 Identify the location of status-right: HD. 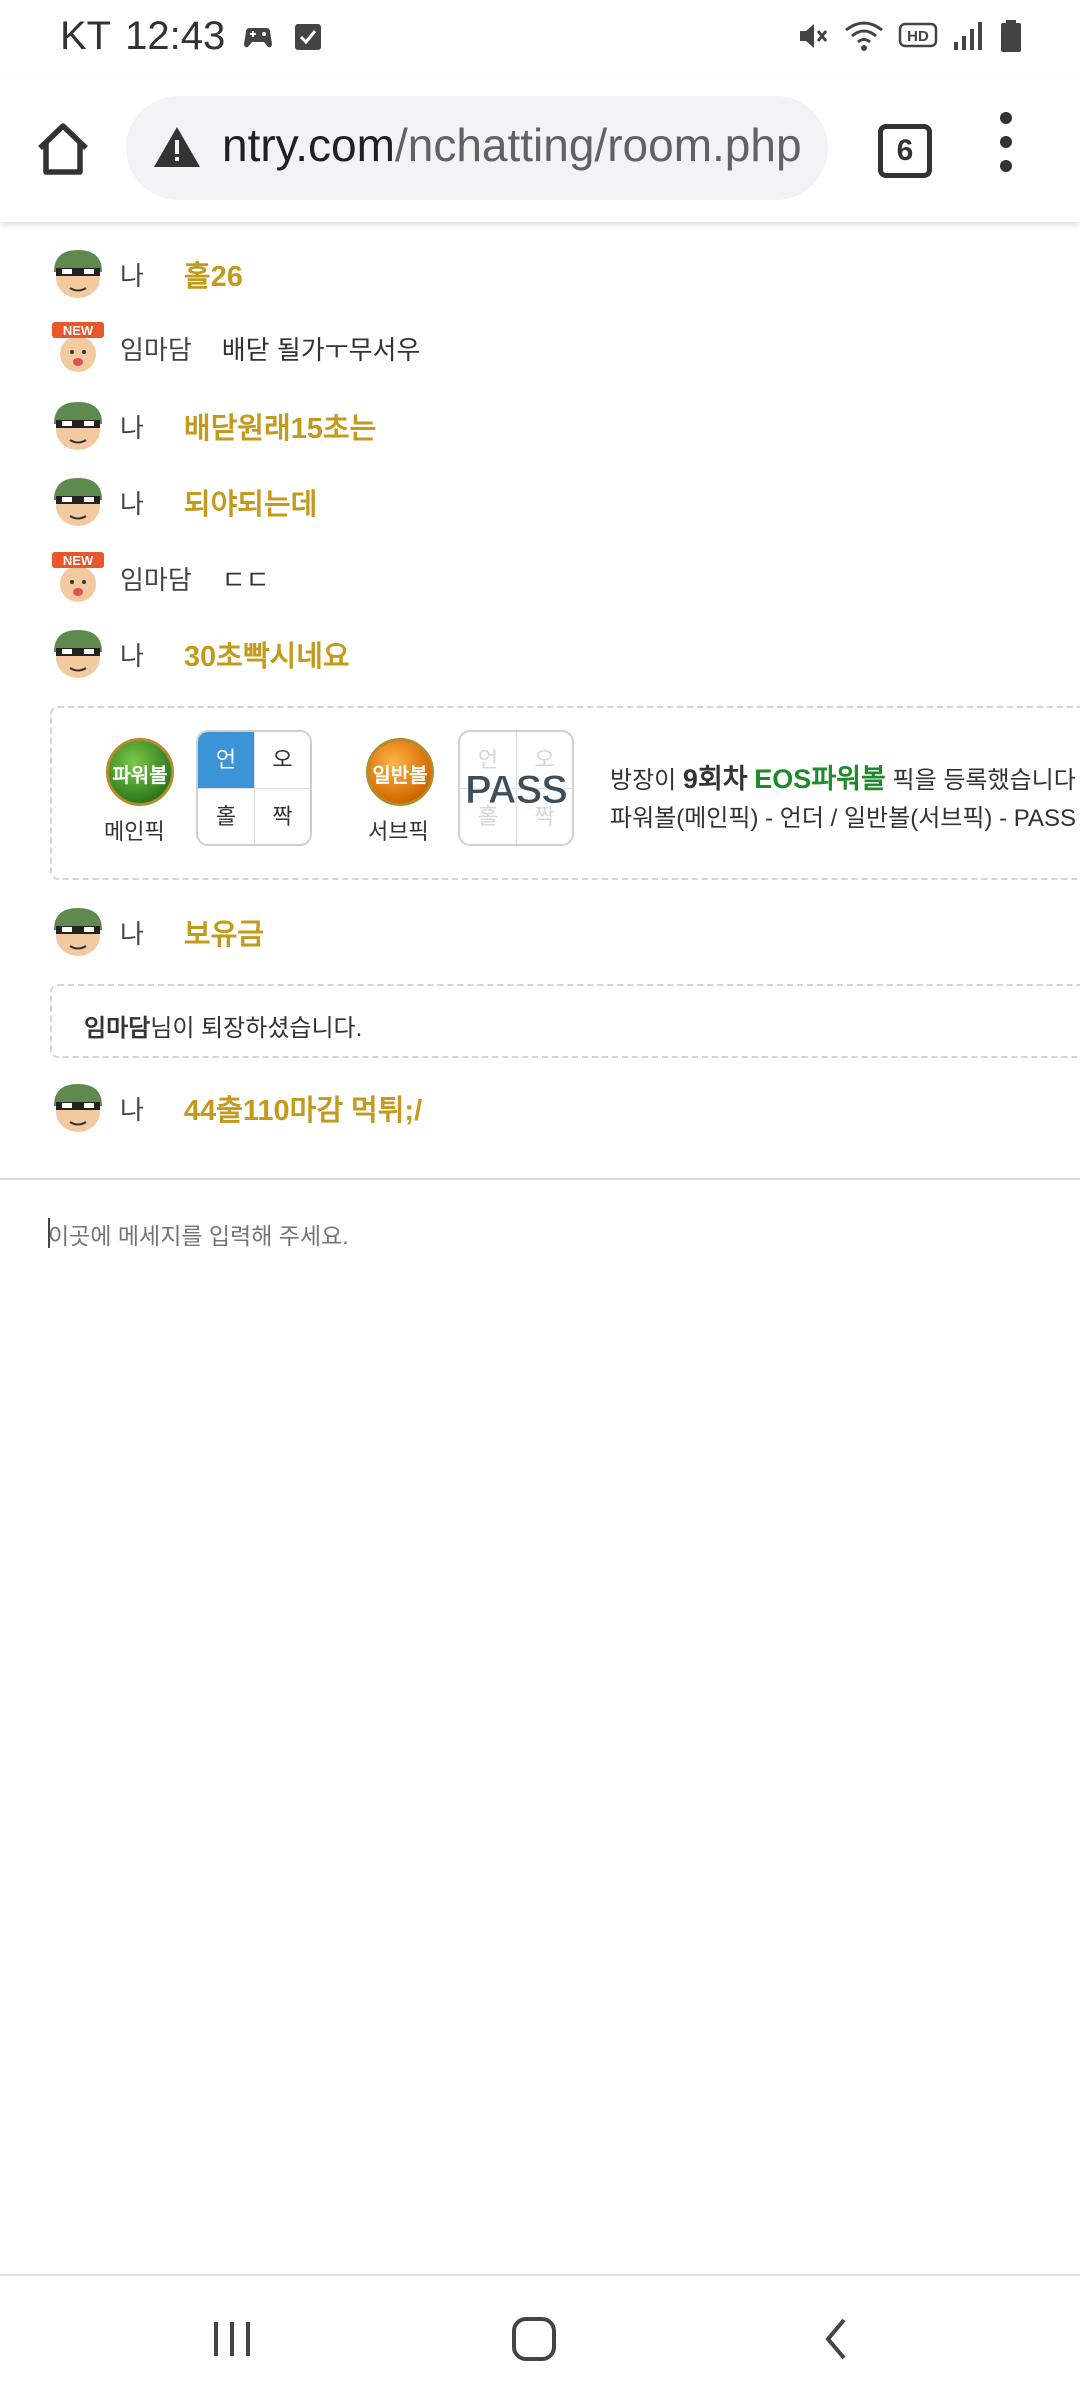
(909, 36).